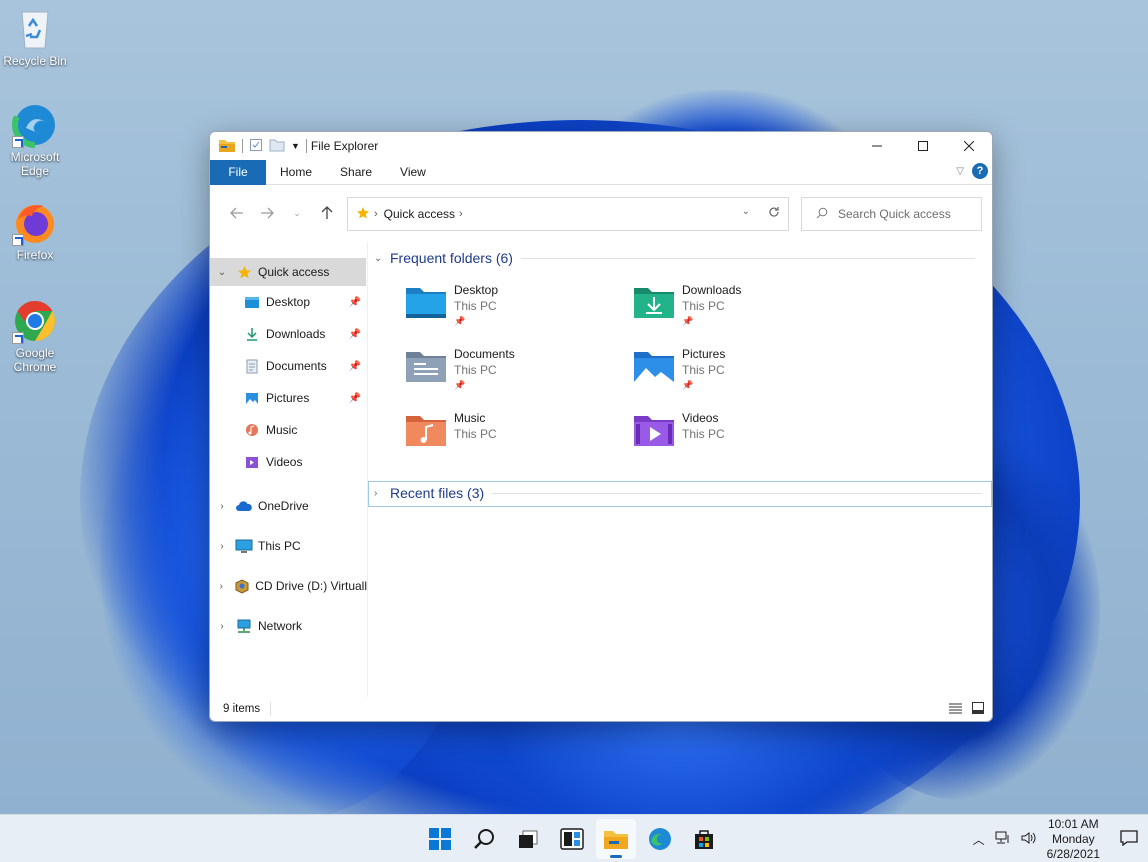  Describe the element at coordinates (256, 146) in the screenshot. I see `properties-icon` at that location.